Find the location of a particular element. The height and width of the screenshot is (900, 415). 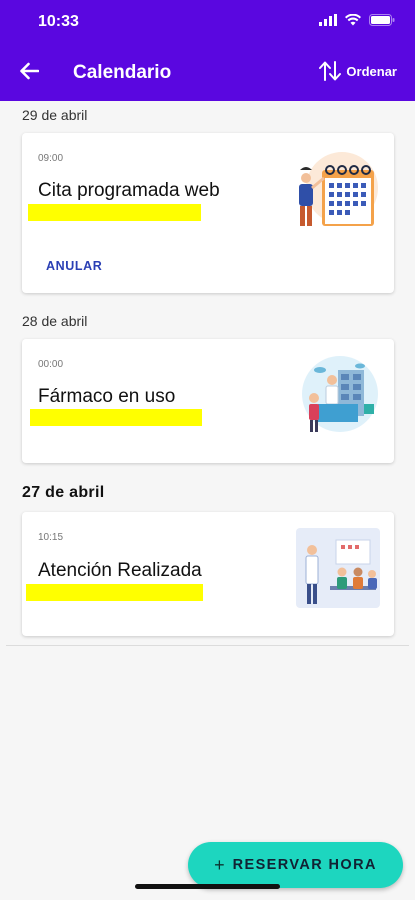

back-button is located at coordinates (29, 71).